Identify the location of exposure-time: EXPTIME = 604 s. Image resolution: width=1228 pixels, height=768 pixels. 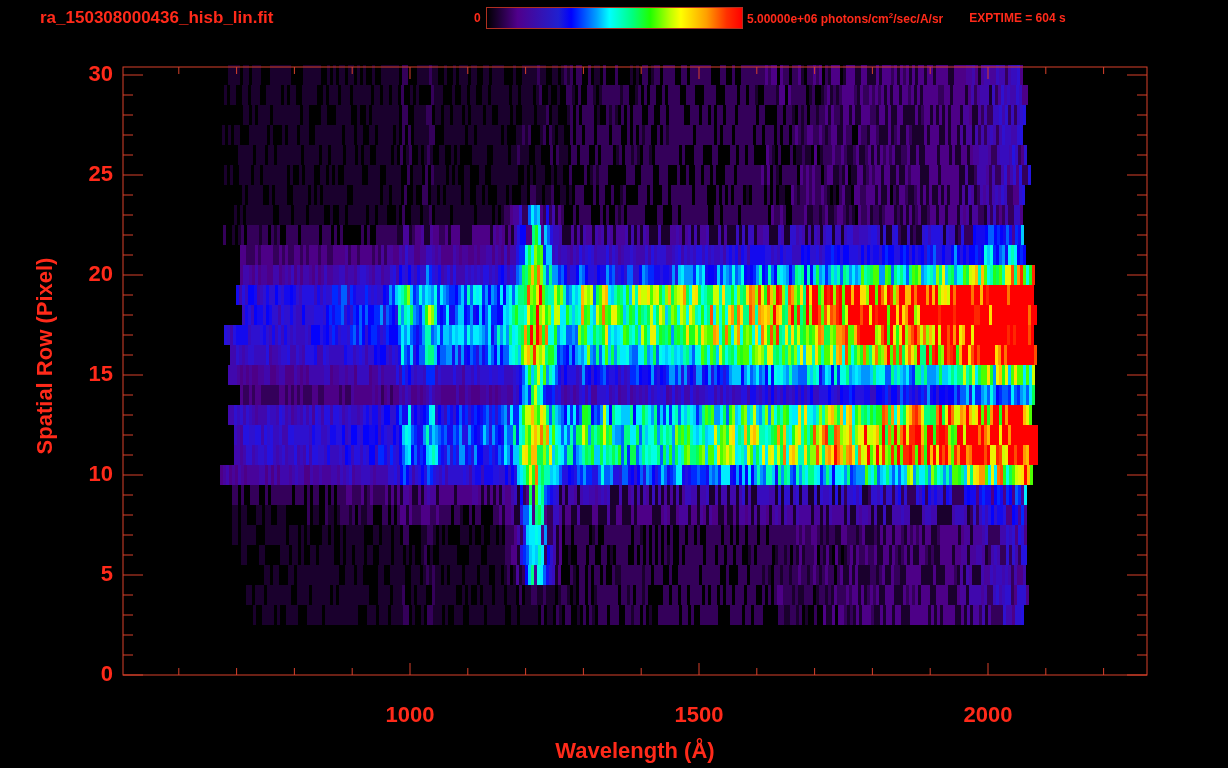
(1017, 18).